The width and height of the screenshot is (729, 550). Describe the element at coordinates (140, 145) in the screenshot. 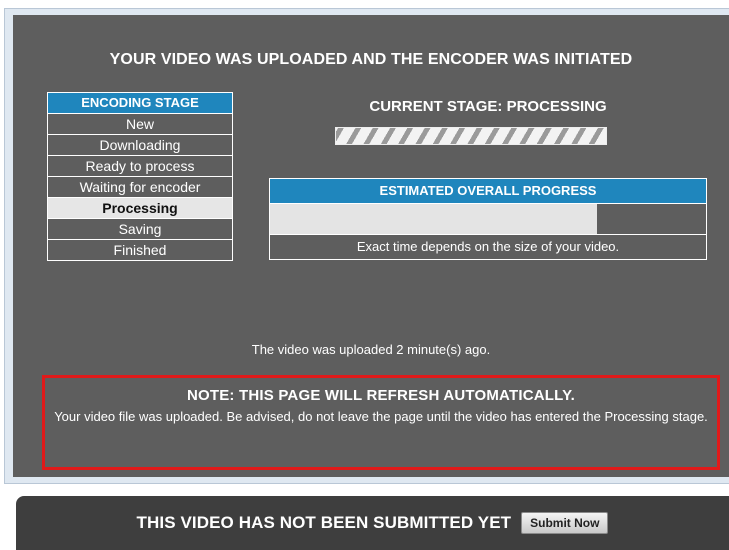

I see `stage-row-downloading: Downloading` at that location.